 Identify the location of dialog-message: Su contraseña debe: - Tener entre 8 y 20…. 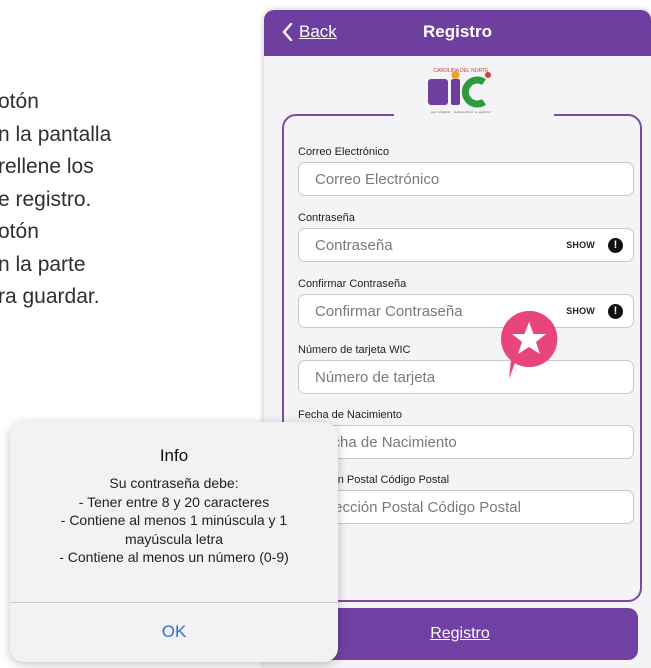
(174, 520).